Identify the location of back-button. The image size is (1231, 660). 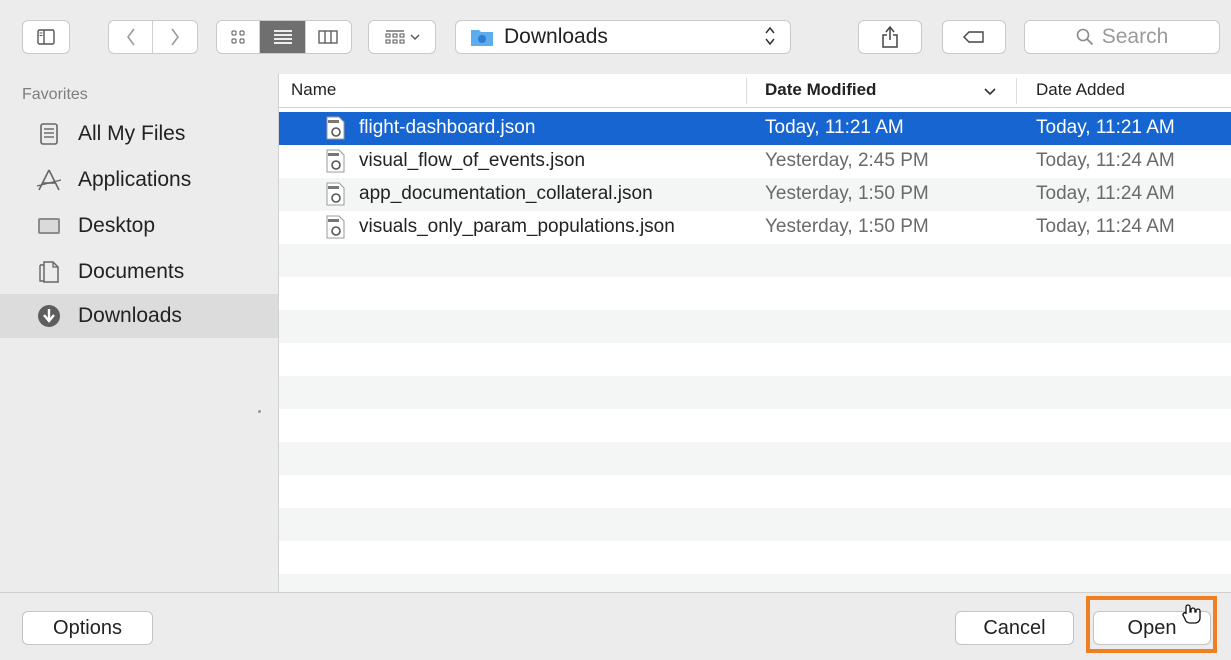
(131, 37).